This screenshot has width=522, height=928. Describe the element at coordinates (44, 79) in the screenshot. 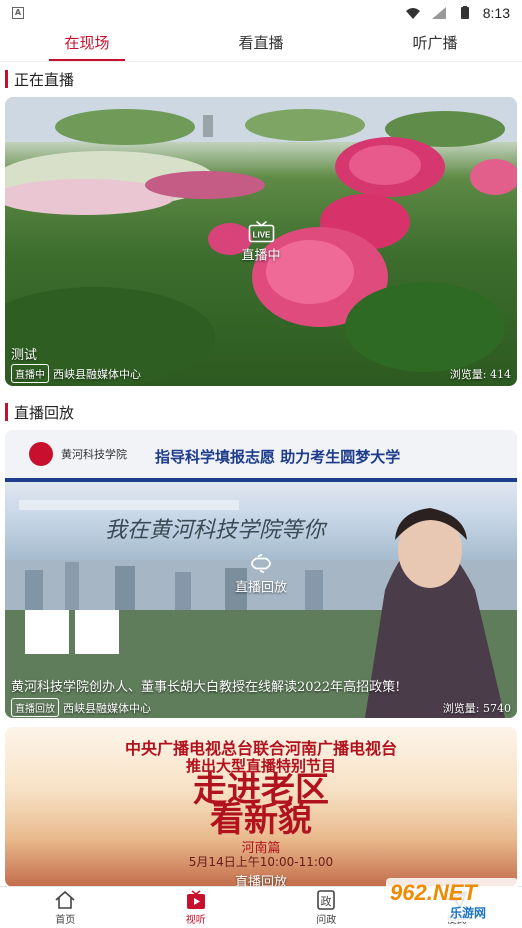

I see `section-title-live: 正在直播` at that location.